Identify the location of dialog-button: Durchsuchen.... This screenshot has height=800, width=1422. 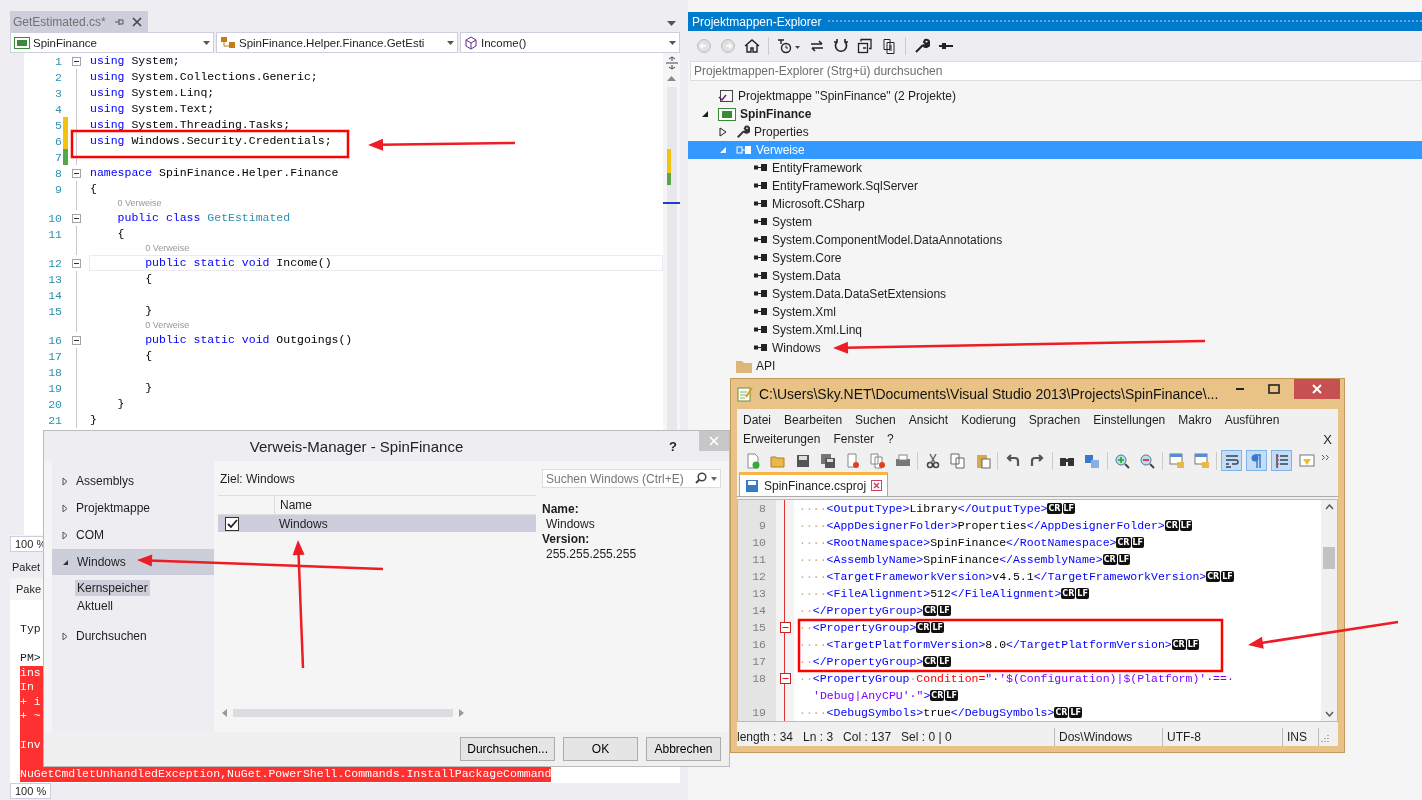
(507, 749).